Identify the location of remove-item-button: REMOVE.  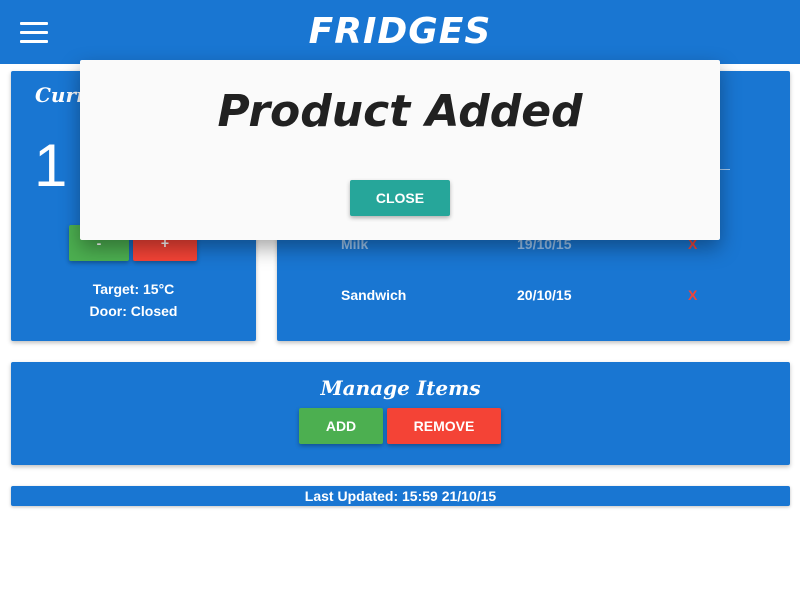
(444, 426).